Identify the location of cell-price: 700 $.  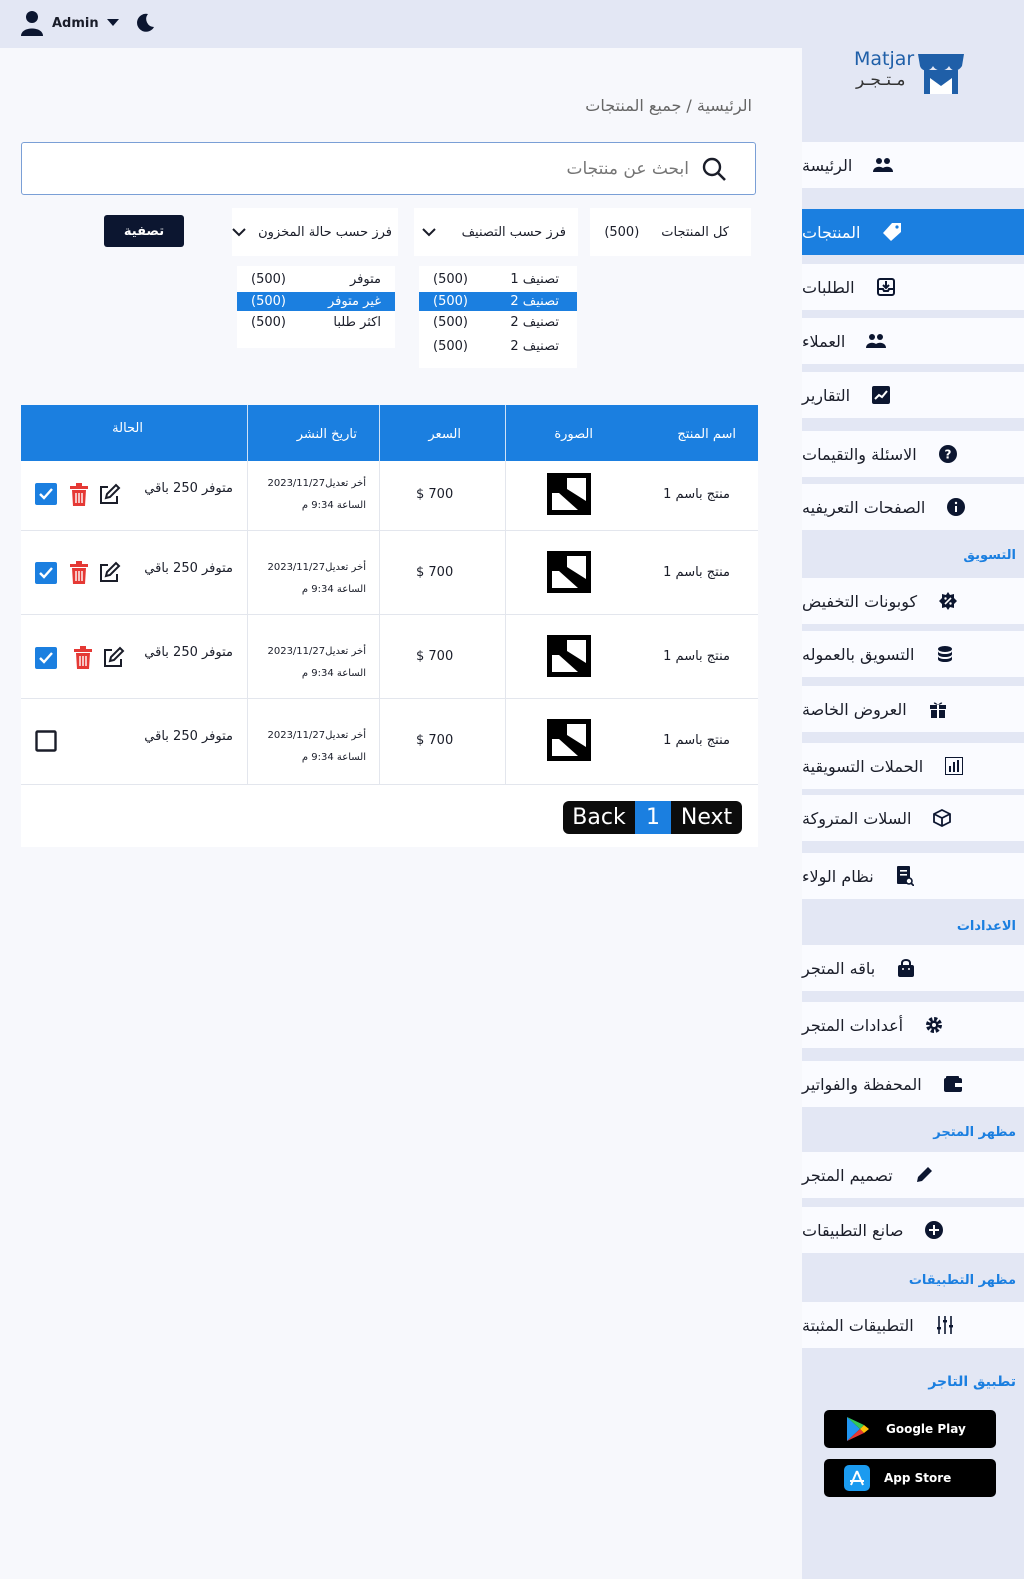
(442, 741).